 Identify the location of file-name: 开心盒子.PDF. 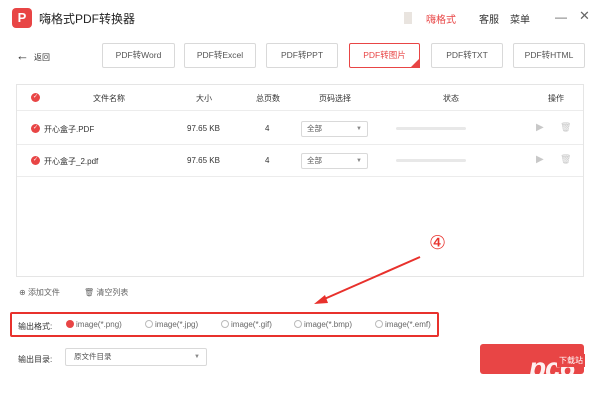
(69, 129).